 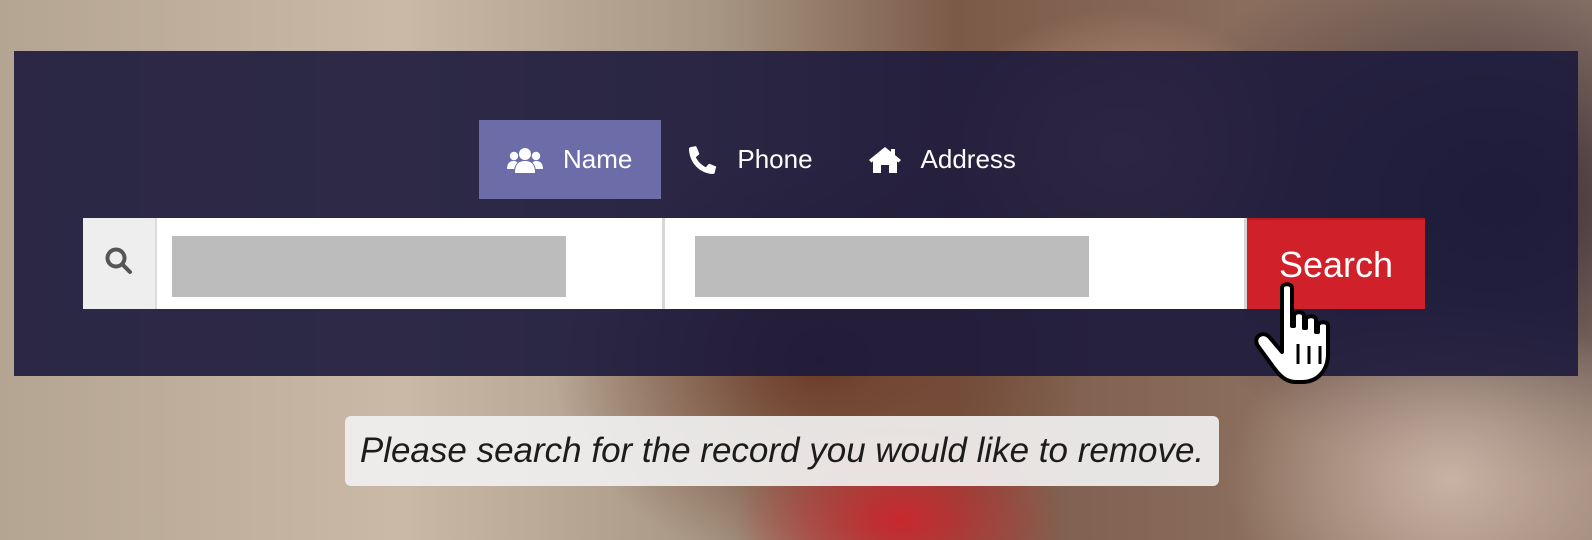 I want to click on last-name-field, so click(x=956, y=263).